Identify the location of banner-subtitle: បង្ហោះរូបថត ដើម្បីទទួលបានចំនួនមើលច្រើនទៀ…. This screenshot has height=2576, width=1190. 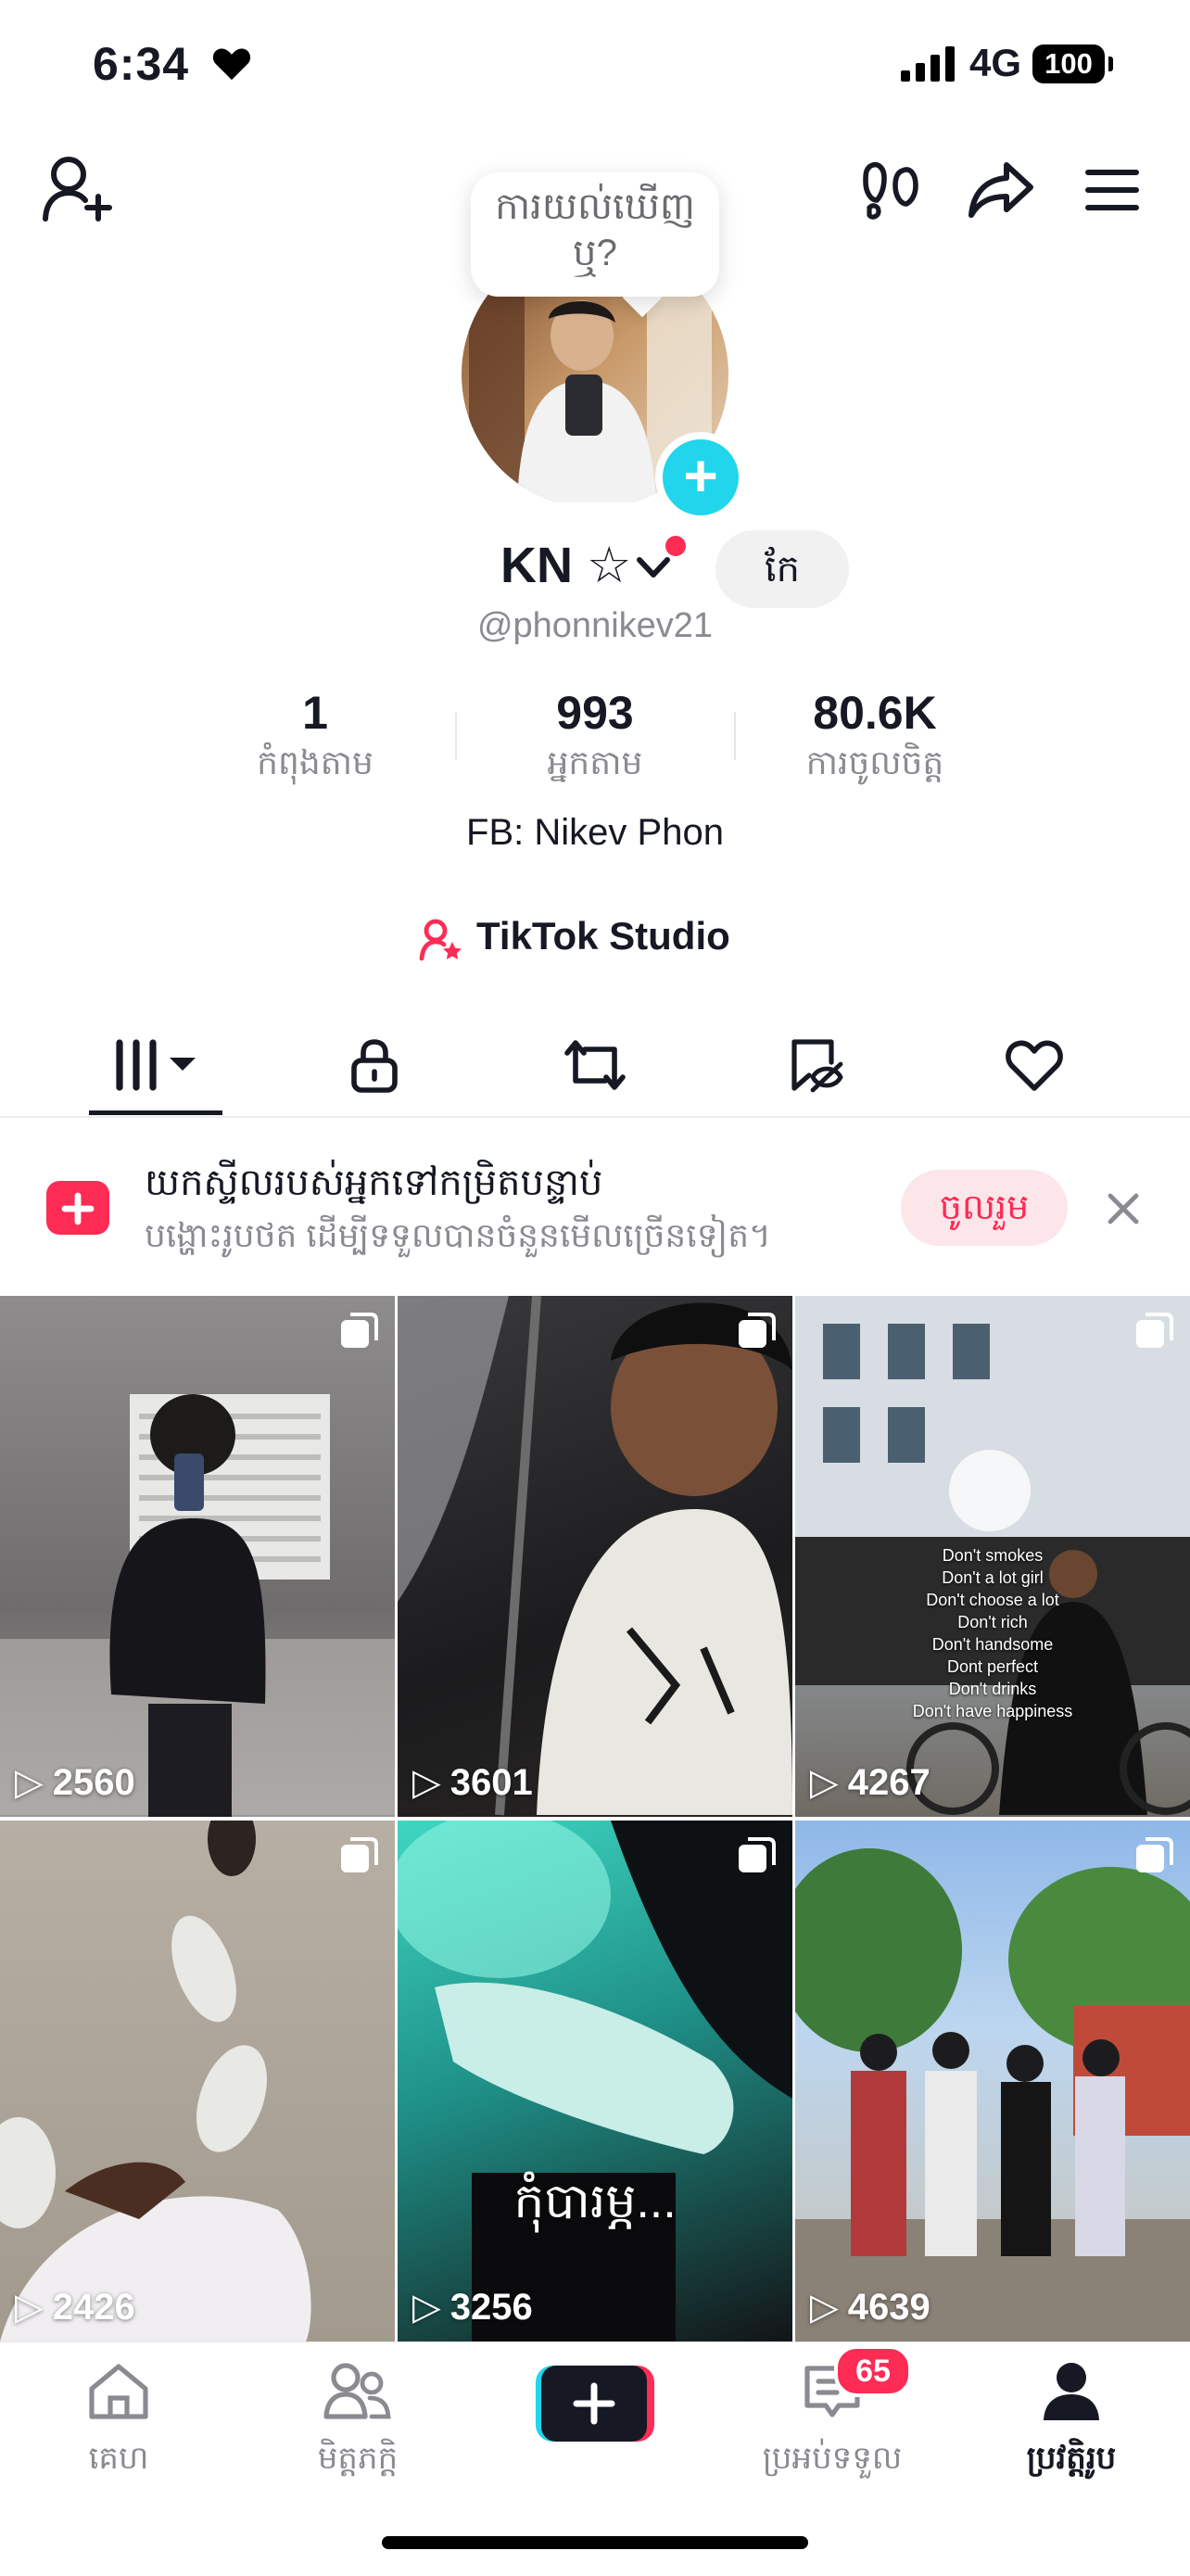
(458, 1235).